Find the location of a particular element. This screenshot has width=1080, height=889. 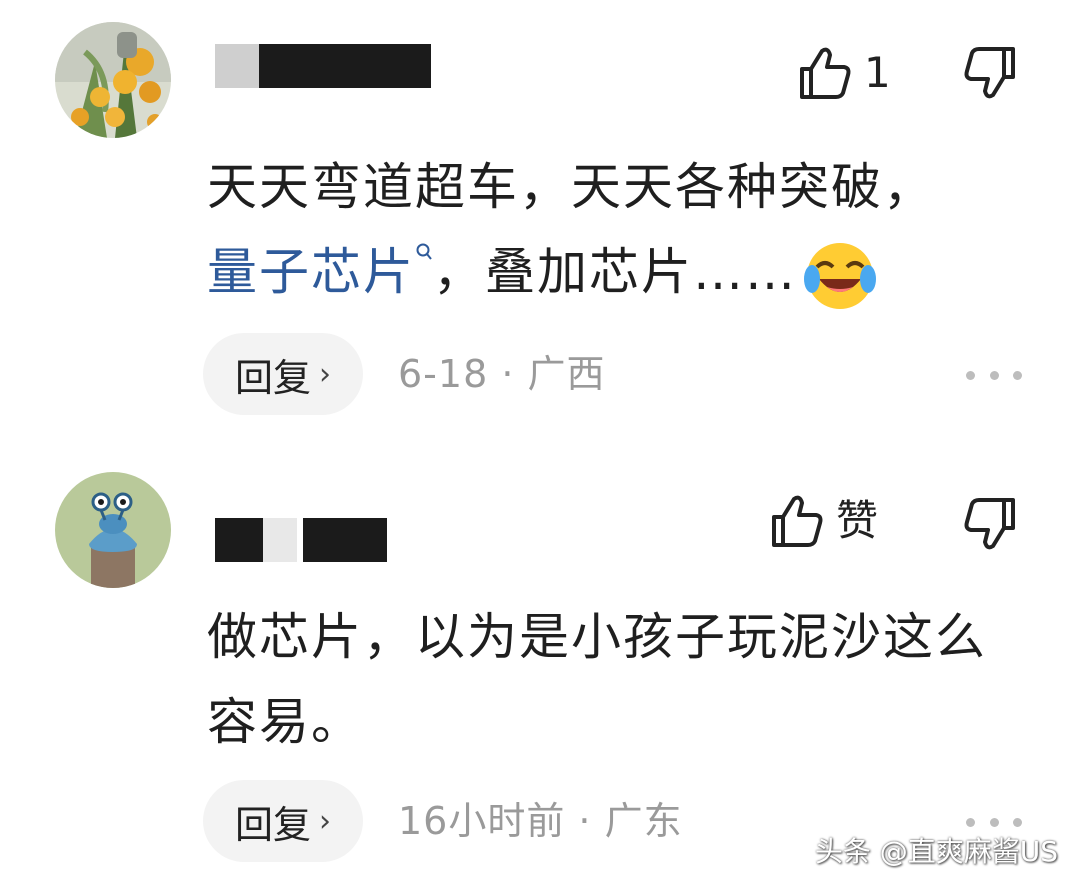

comment-text-part: 天天弯道超车，天天各种突破， is located at coordinates (571, 187).